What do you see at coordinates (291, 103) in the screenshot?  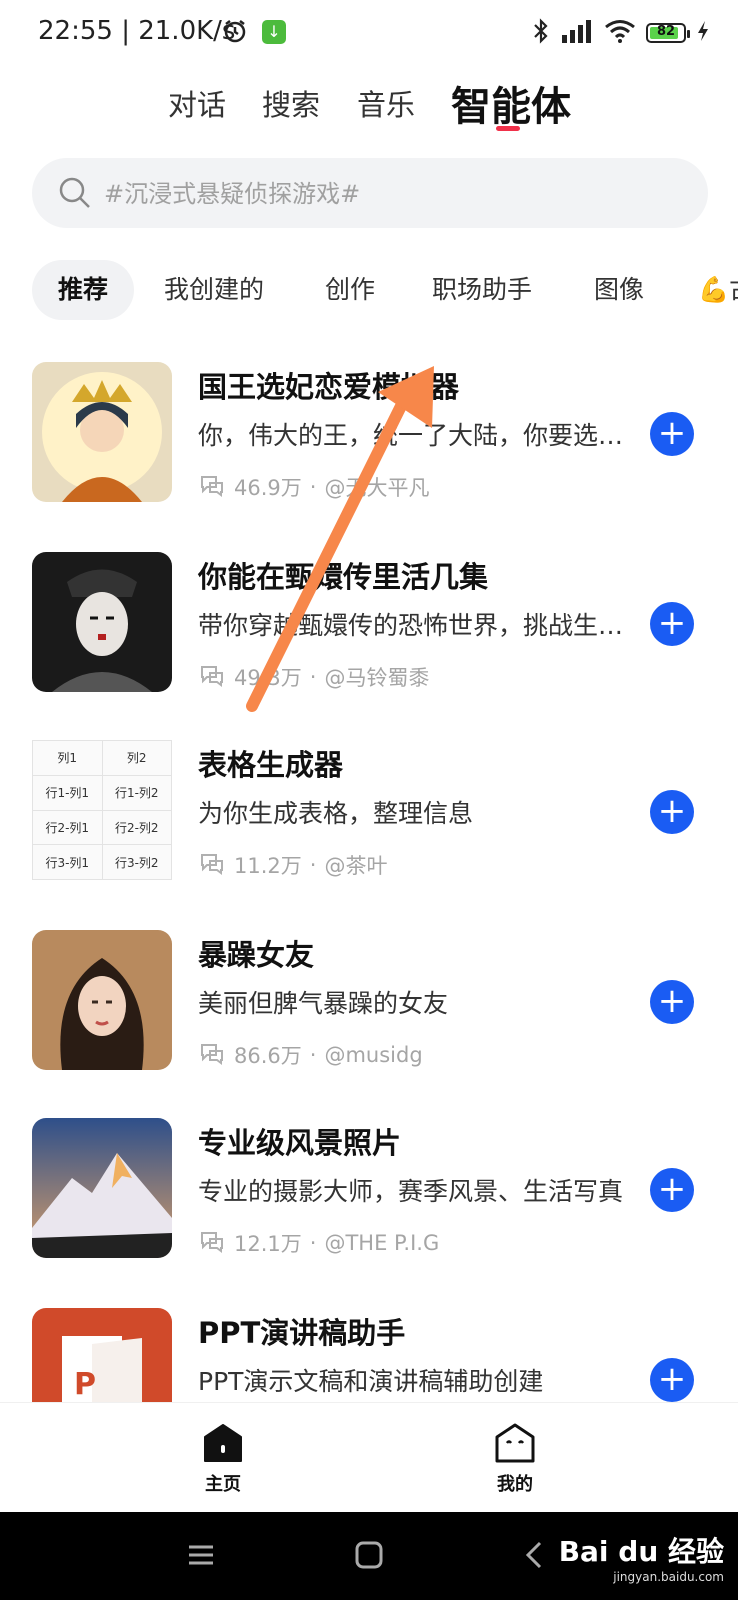 I see `tab-search: 搜索` at bounding box center [291, 103].